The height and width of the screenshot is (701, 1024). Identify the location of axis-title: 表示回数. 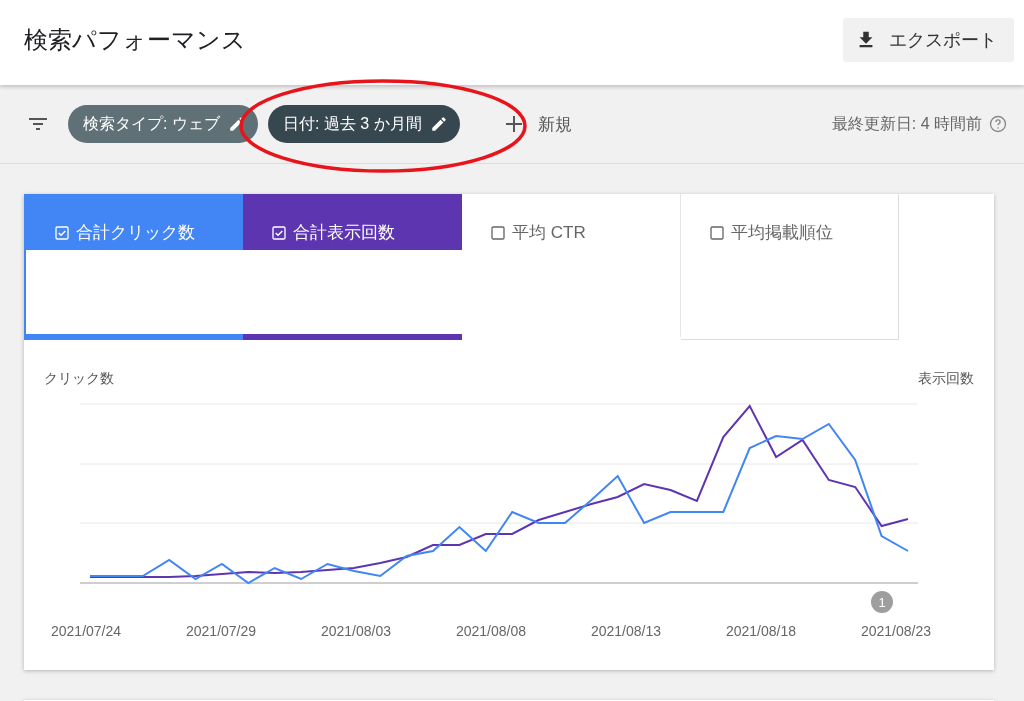
(946, 379).